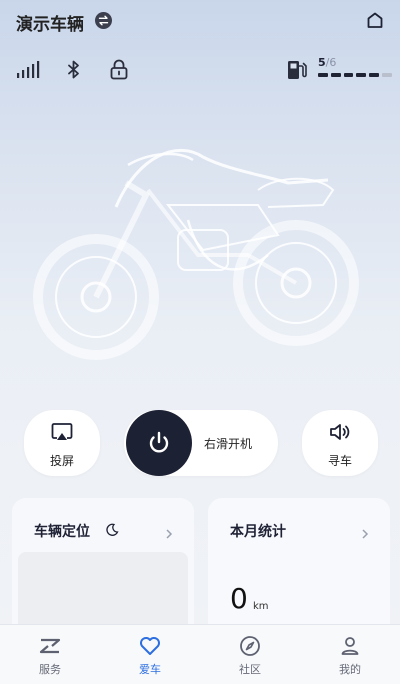  I want to click on monthly-stats-card: 本月统计 0 km, so click(299, 568).